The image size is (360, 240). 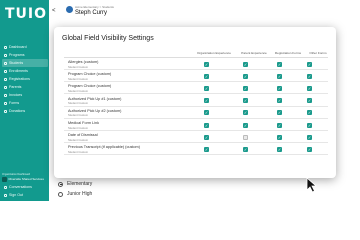 What do you see at coordinates (16, 174) in the screenshot?
I see `org-label: Organization Dashboard` at bounding box center [16, 174].